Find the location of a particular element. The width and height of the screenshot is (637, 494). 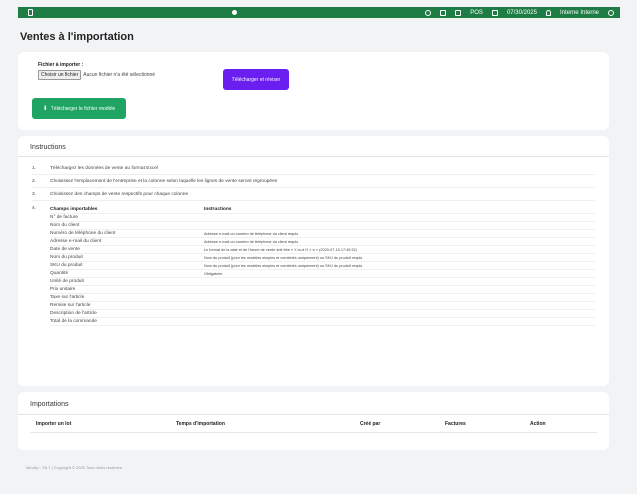

add-circle-icon is located at coordinates (428, 12).